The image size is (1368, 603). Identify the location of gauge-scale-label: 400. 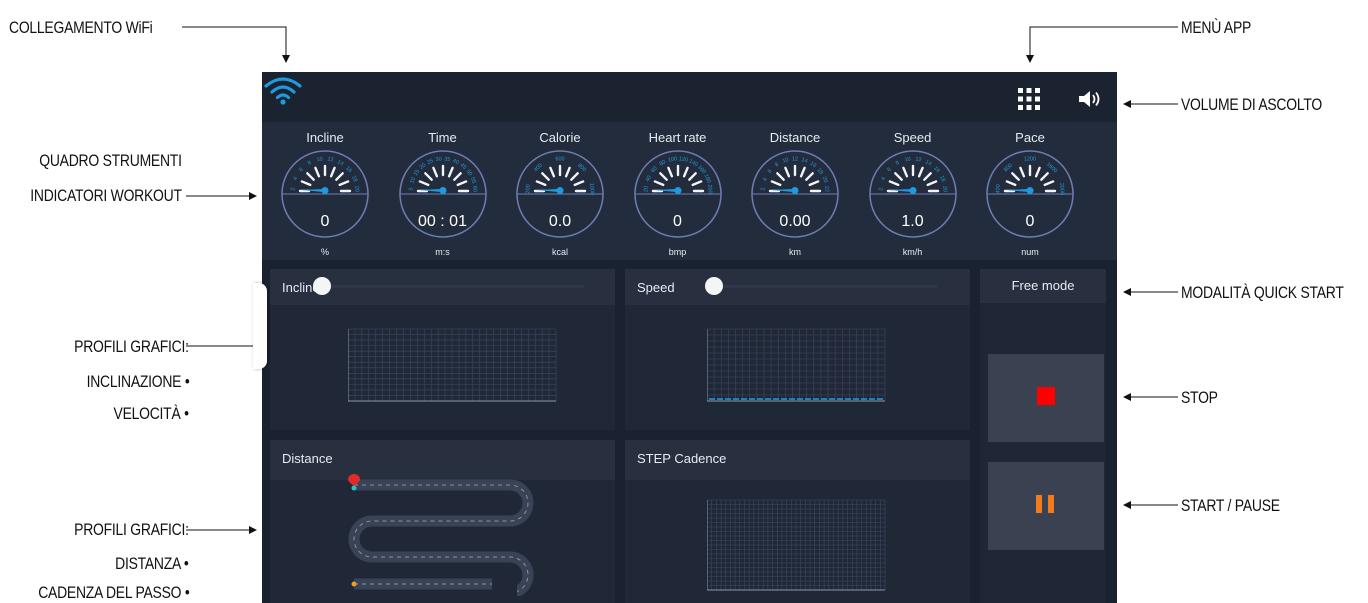
(538, 168).